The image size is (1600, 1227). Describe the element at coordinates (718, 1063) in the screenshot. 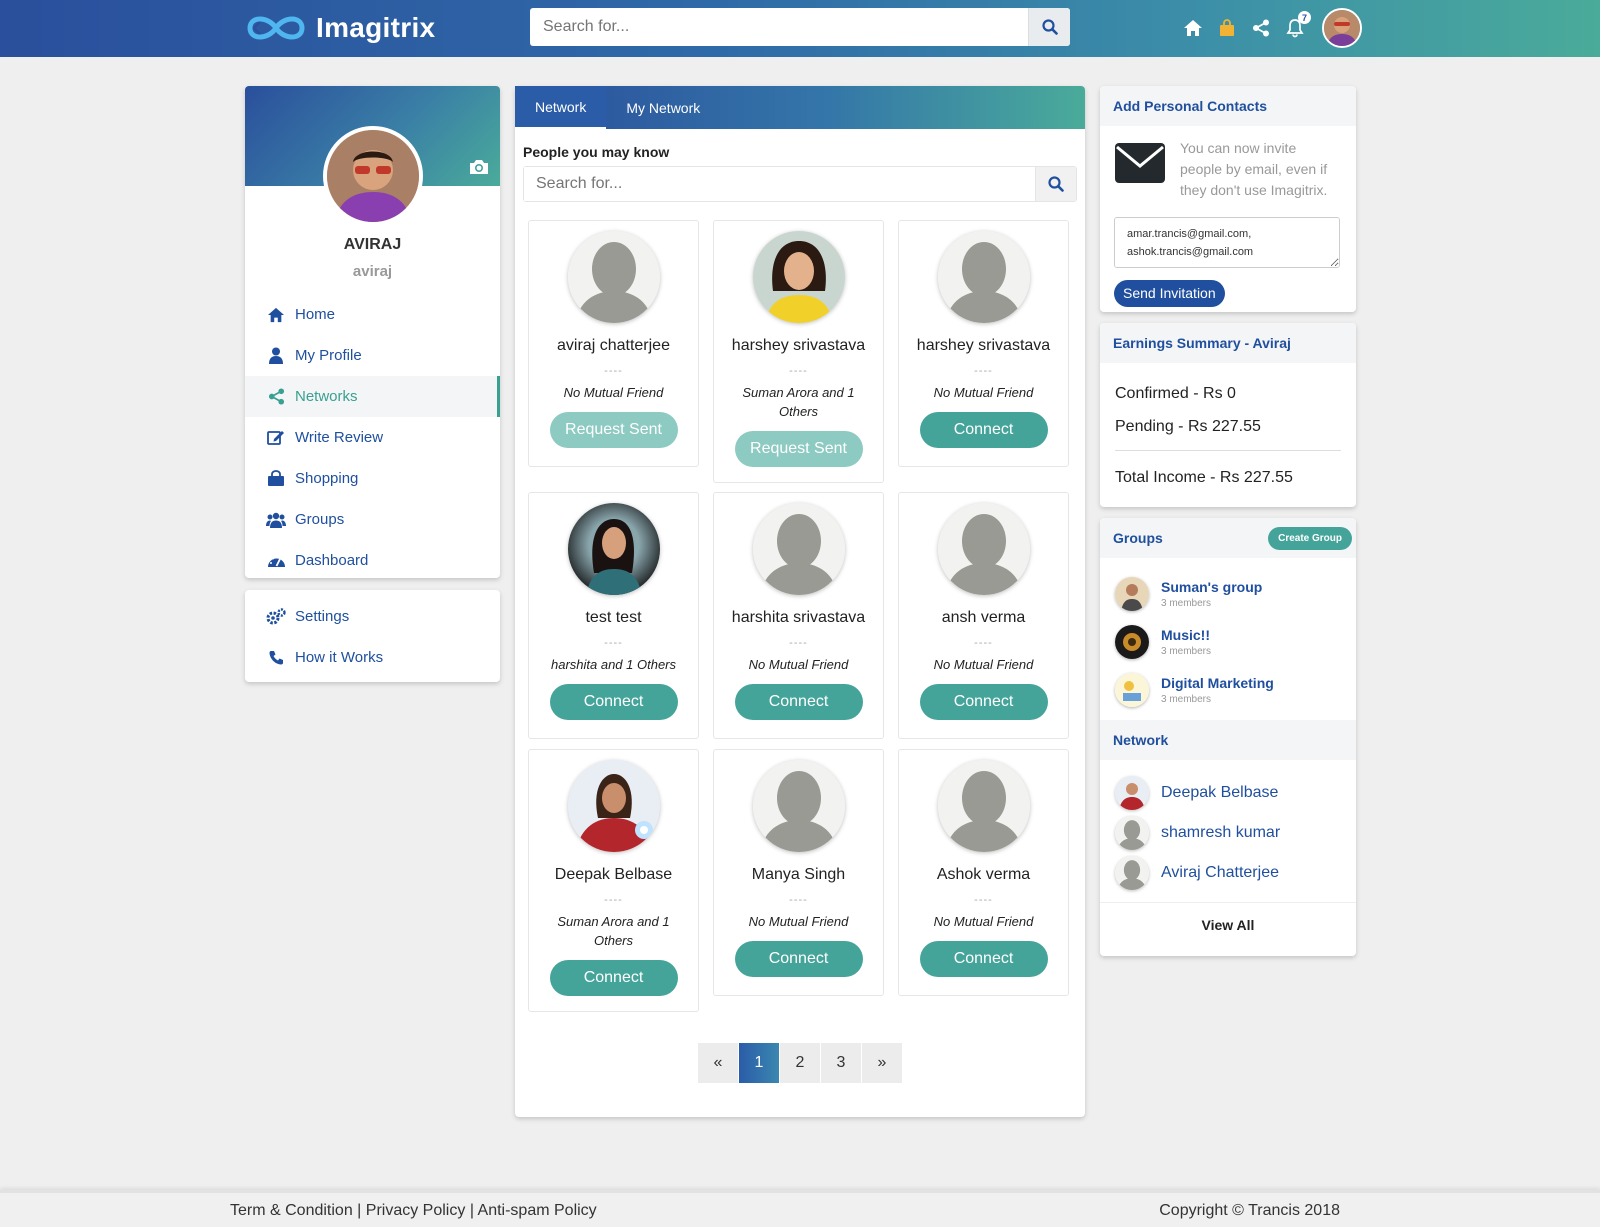

I see `pagination-prev: «` at that location.